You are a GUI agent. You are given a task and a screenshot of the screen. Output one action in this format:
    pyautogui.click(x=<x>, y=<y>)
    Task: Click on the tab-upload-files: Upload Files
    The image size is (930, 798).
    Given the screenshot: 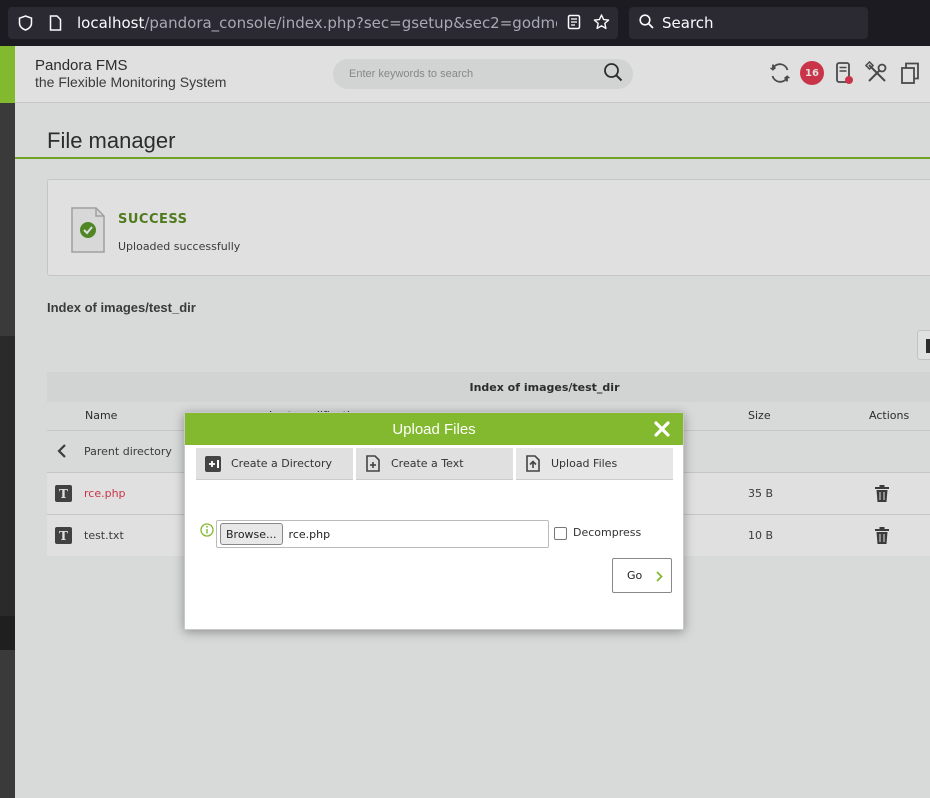 What is the action you would take?
    pyautogui.click(x=594, y=464)
    